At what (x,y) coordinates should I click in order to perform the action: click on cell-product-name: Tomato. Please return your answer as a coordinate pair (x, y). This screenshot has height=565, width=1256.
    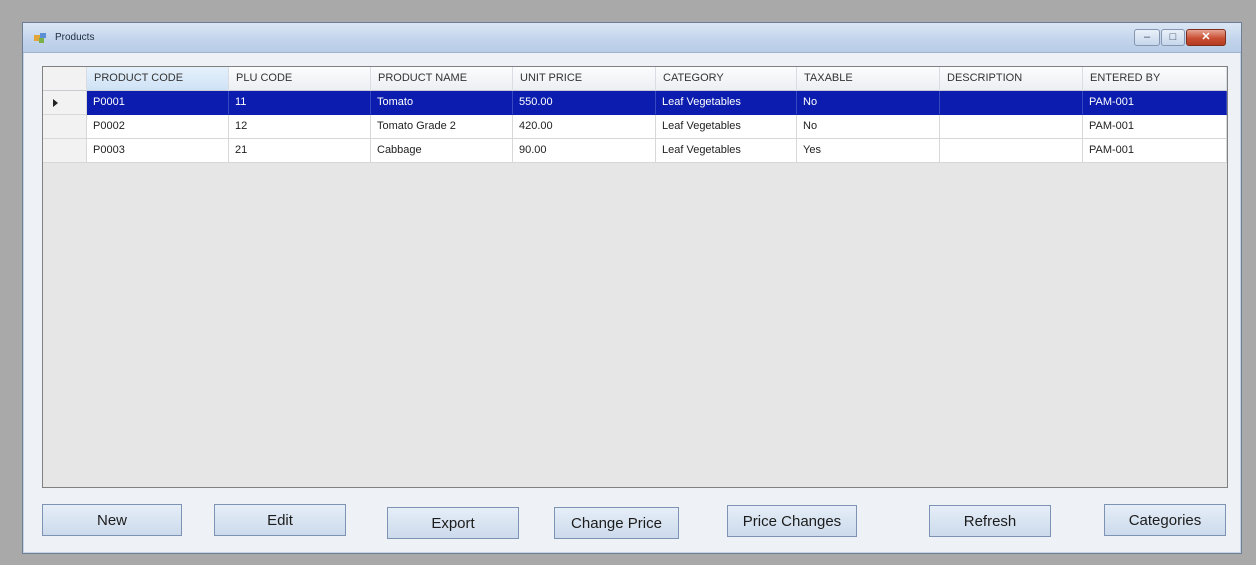
    Looking at the image, I should click on (442, 103).